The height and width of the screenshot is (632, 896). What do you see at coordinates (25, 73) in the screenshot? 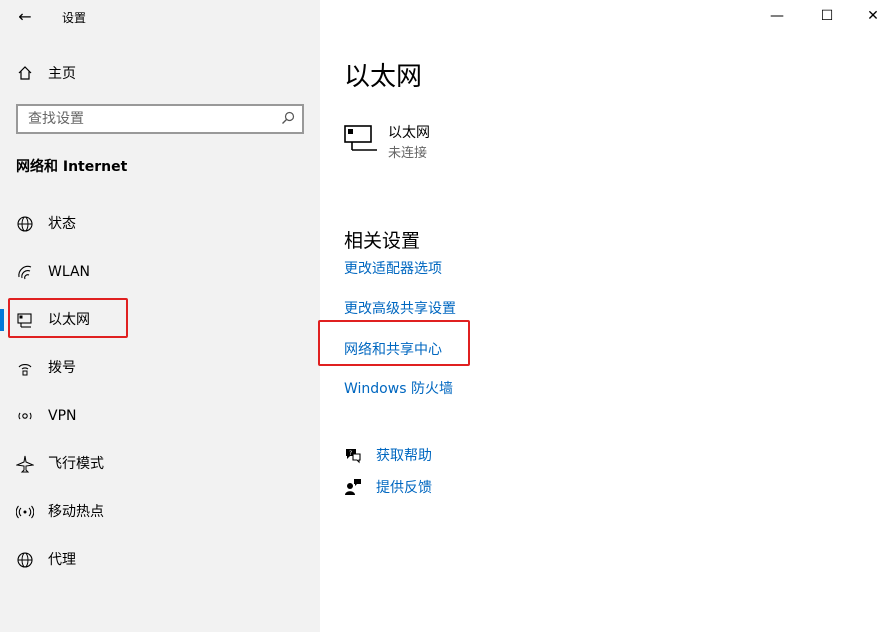
I see `home-icon` at bounding box center [25, 73].